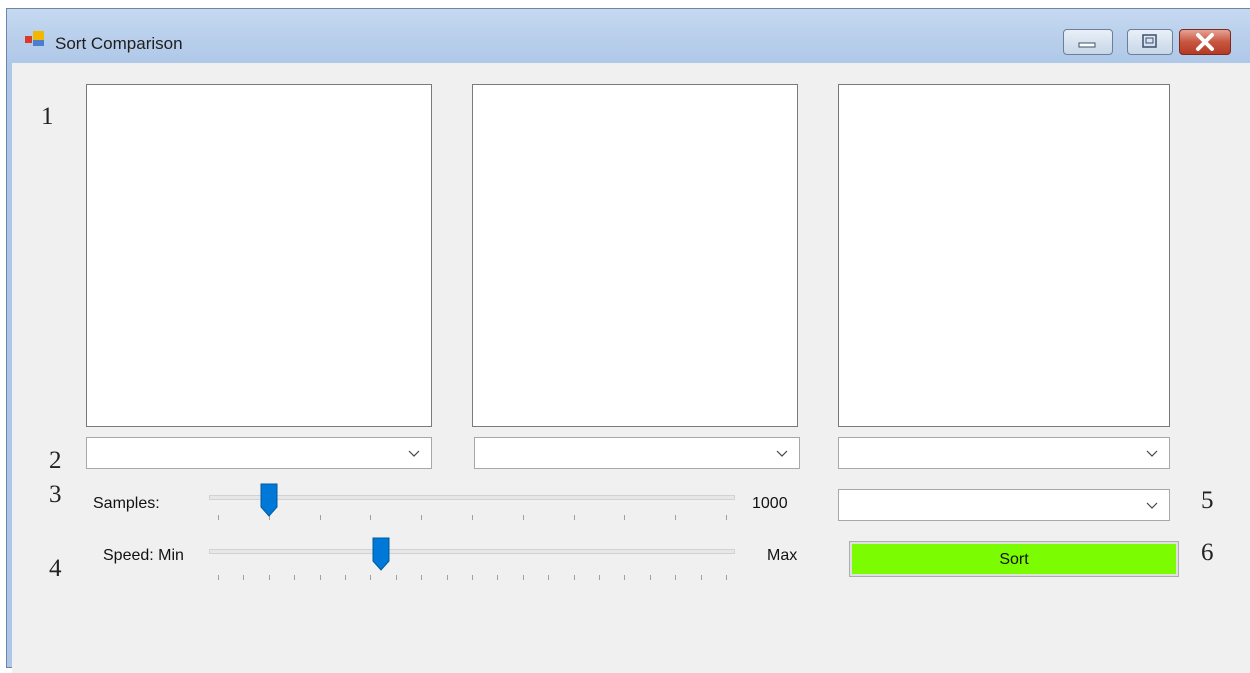 The image size is (1250, 673). Describe the element at coordinates (628, 36) in the screenshot. I see `title-bar: Sort Comparison` at that location.